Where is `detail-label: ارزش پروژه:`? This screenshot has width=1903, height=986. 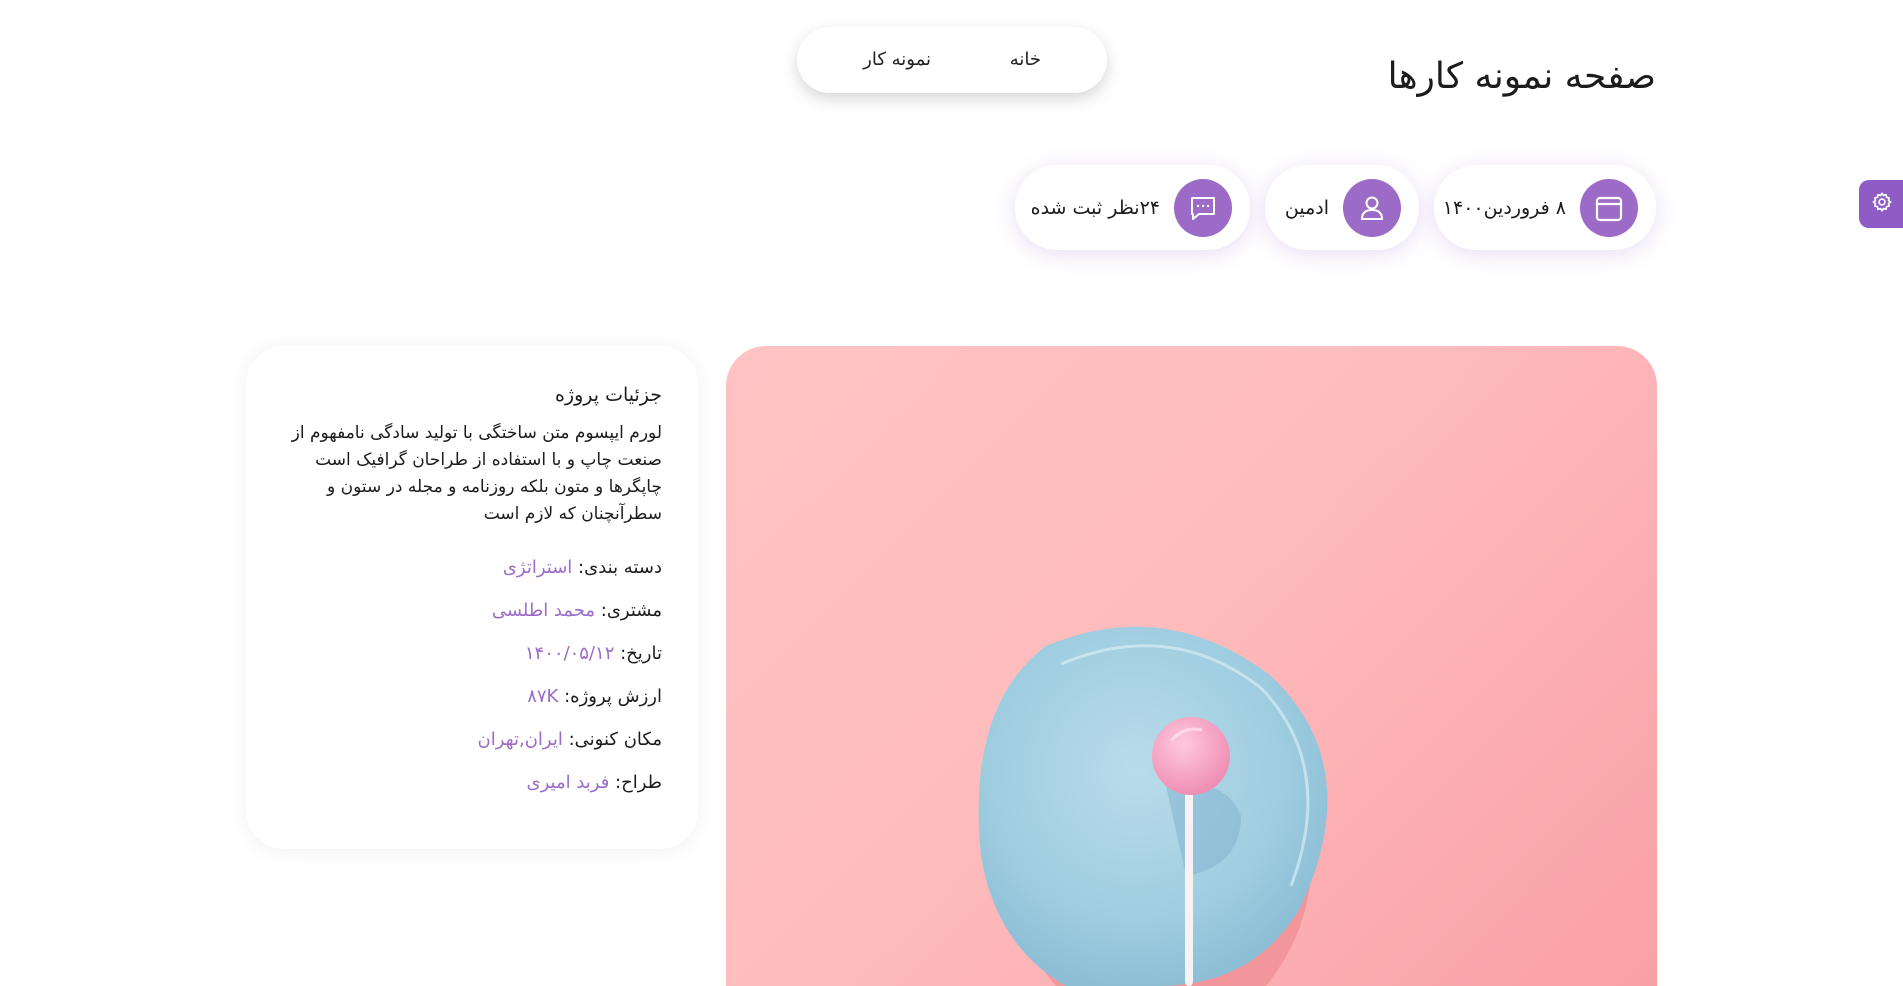
detail-label: ارزش پروژه: is located at coordinates (613, 696).